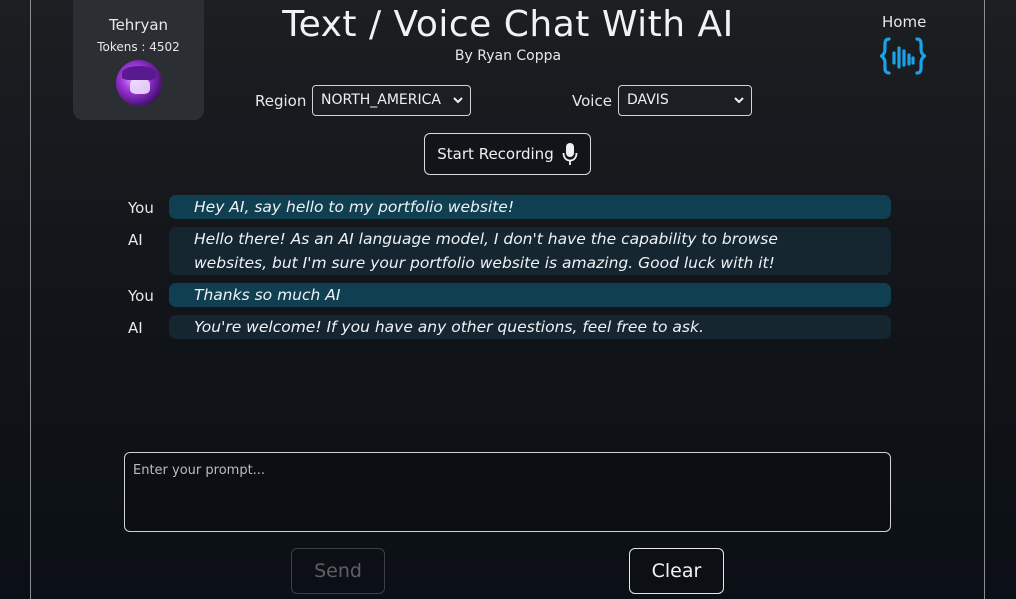 The width and height of the screenshot is (1016, 599). What do you see at coordinates (530, 295) in the screenshot?
I see `message-bubble: Thanks so much AI` at bounding box center [530, 295].